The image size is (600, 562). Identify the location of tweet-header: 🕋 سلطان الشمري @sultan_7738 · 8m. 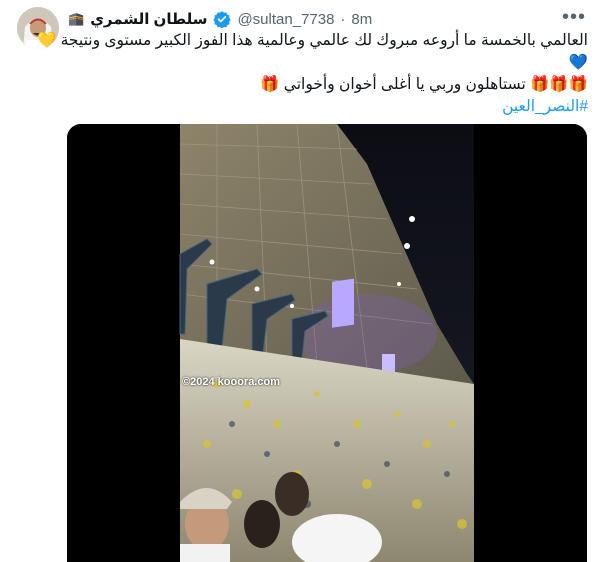
(328, 19).